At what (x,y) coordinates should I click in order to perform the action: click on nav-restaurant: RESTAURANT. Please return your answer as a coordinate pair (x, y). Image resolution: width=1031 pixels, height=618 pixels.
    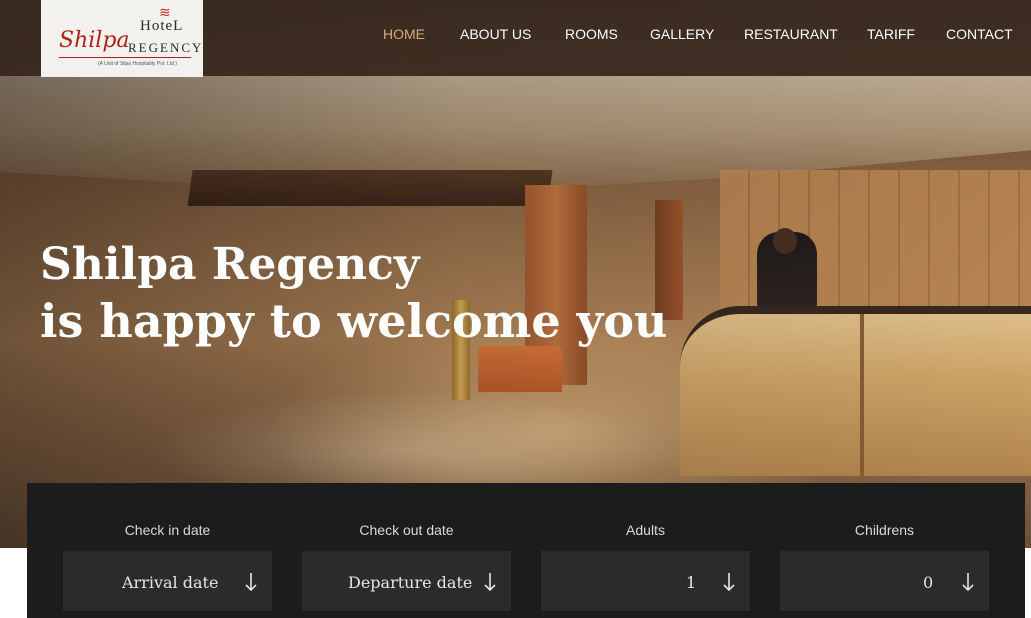
    Looking at the image, I should click on (791, 34).